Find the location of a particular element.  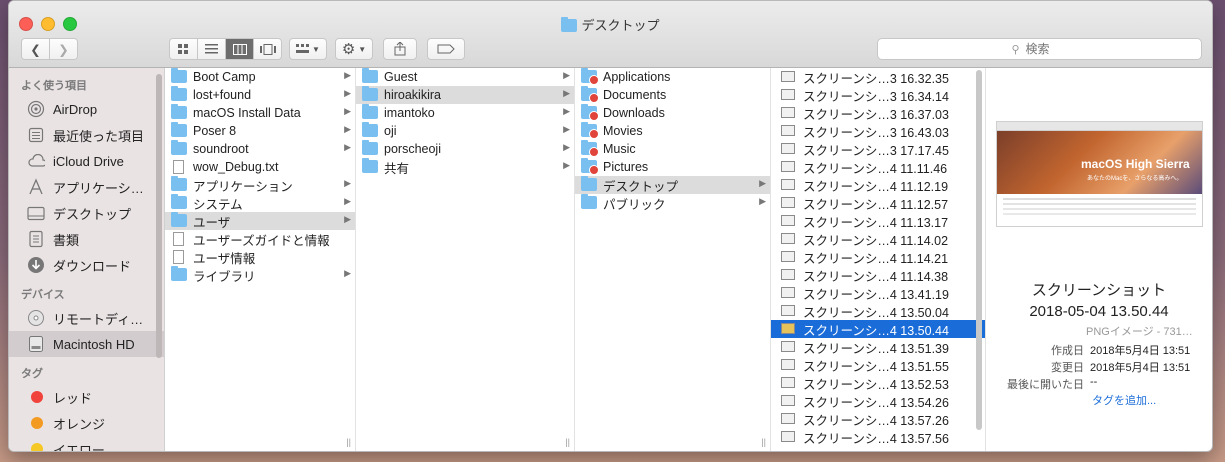

folder-row: Downloads is located at coordinates (672, 113).